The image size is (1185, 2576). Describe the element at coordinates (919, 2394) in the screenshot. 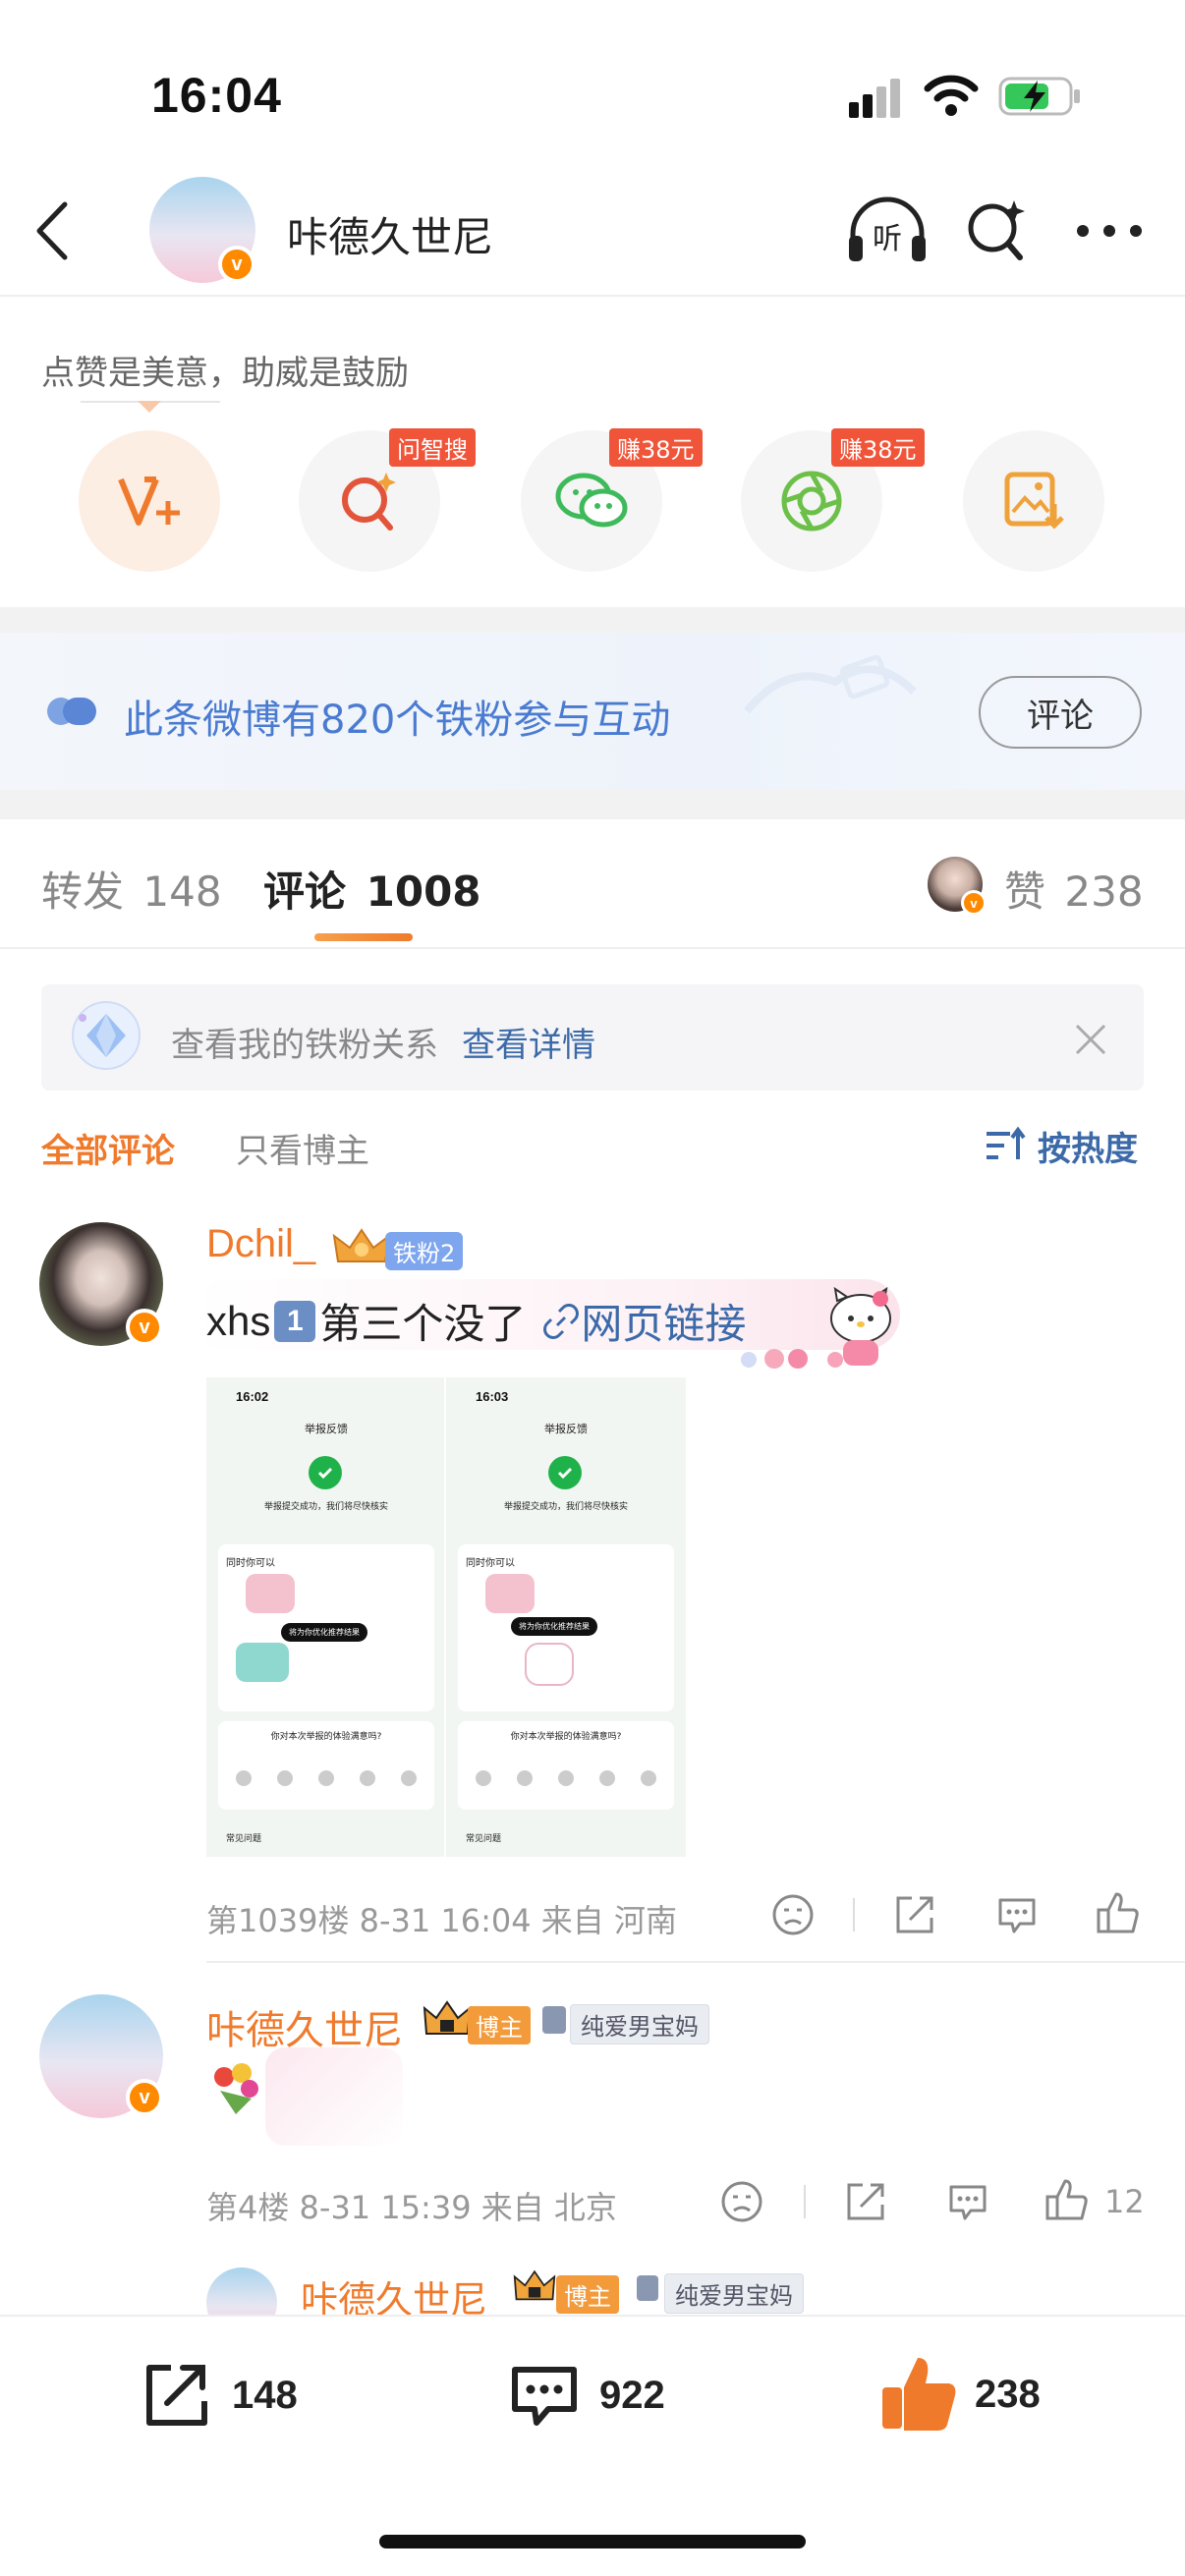

I see `like-filled-icon` at that location.